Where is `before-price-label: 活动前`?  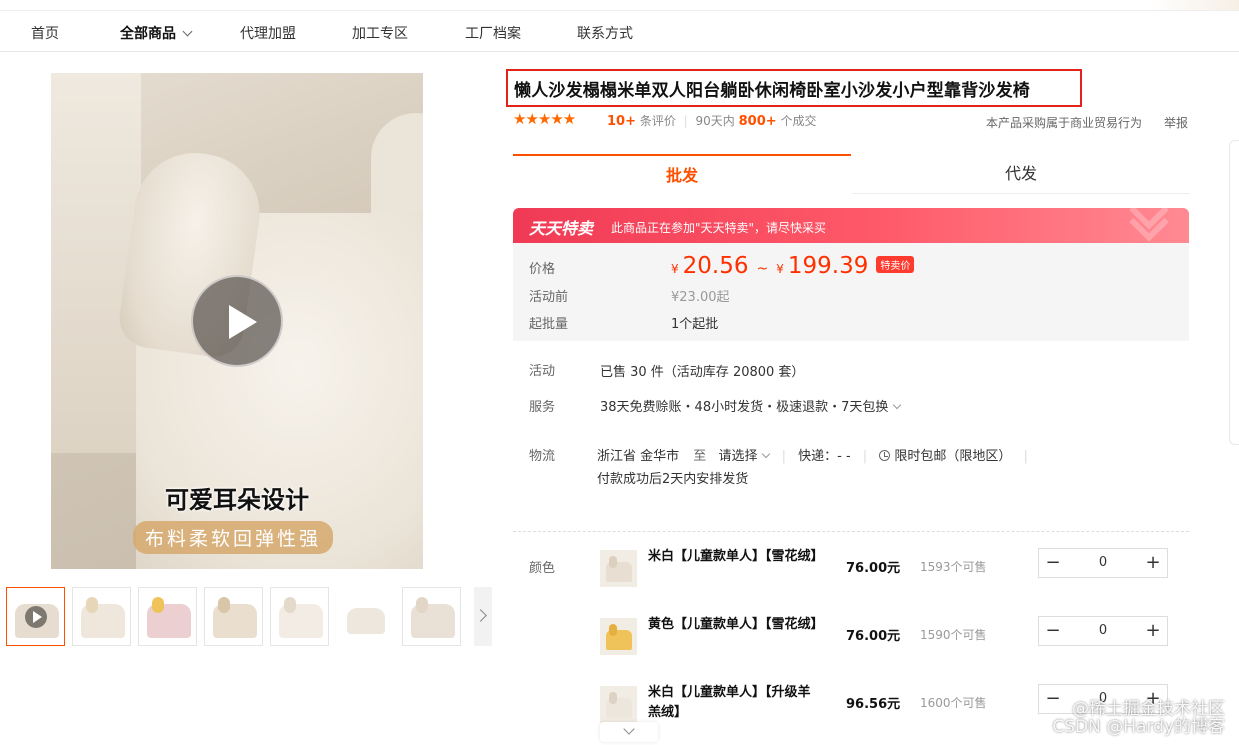 before-price-label: 活动前 is located at coordinates (549, 297).